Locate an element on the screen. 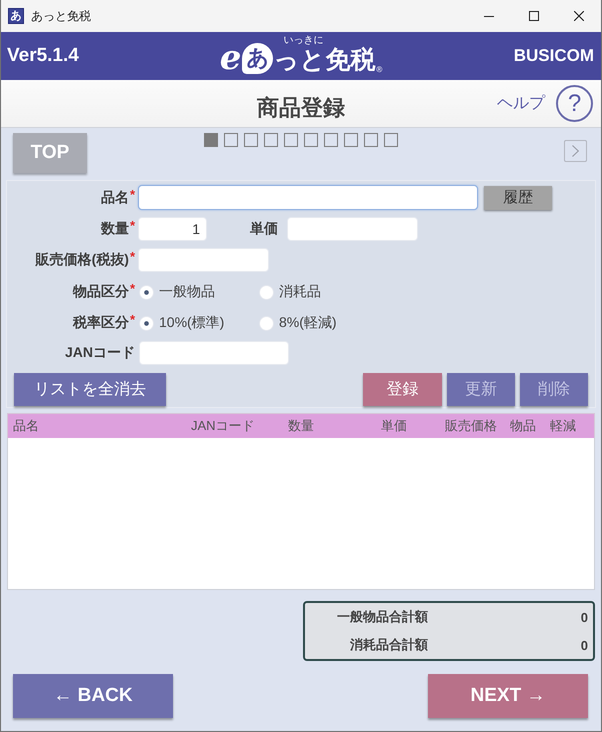 The height and width of the screenshot is (732, 602). registered-mark: ® is located at coordinates (379, 69).